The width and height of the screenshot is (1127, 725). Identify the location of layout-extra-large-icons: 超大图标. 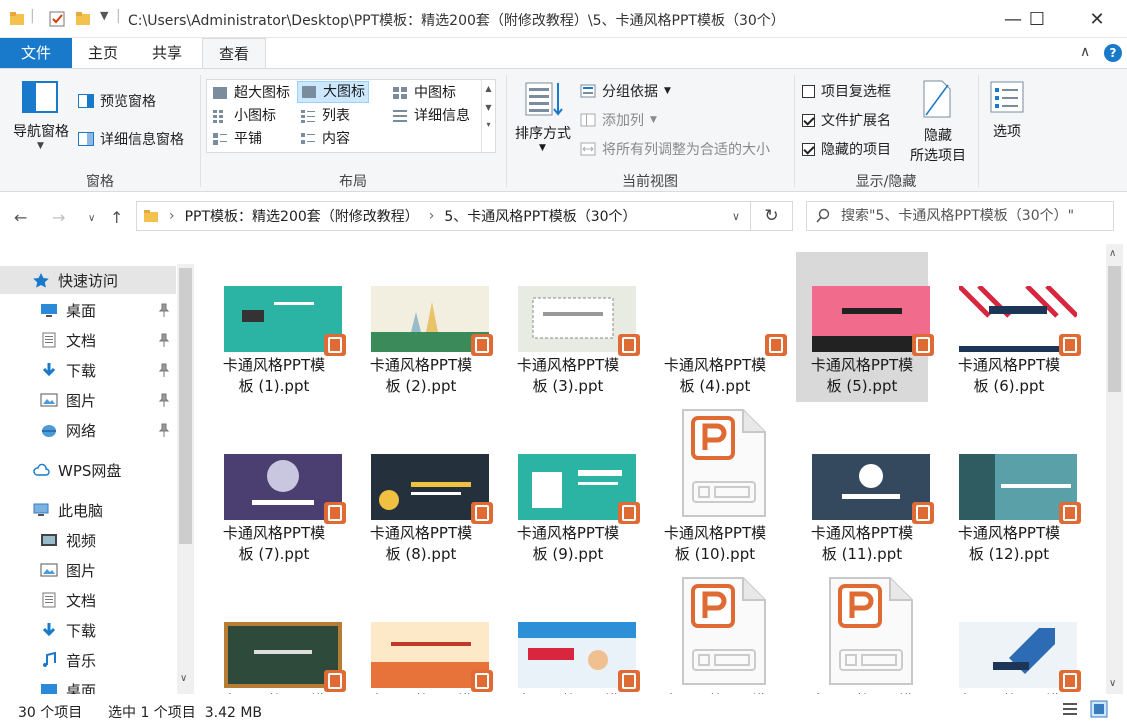
(251, 93).